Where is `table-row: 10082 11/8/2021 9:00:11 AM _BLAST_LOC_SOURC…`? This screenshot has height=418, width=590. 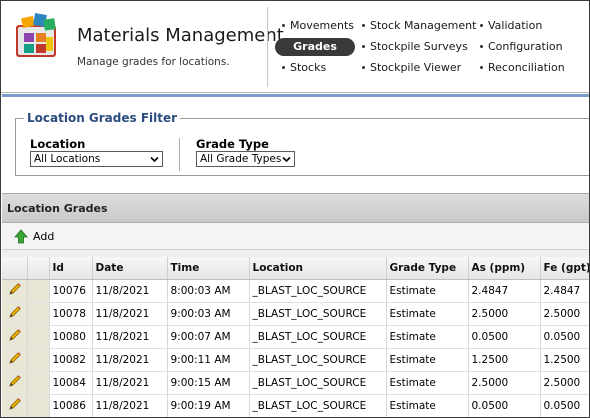 table-row: 10082 11/8/2021 9:00:11 AM _BLAST_LOC_SOURC… is located at coordinates (295, 360).